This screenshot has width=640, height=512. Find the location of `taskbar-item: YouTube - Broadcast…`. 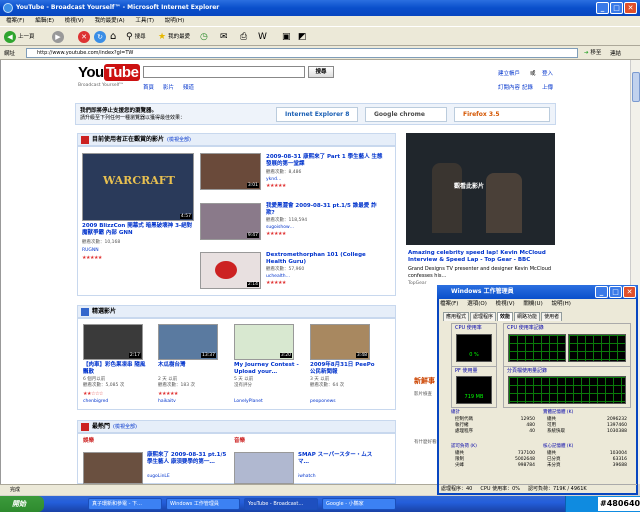

taskbar-item: YouTube - Broadcast… is located at coordinates (281, 504).